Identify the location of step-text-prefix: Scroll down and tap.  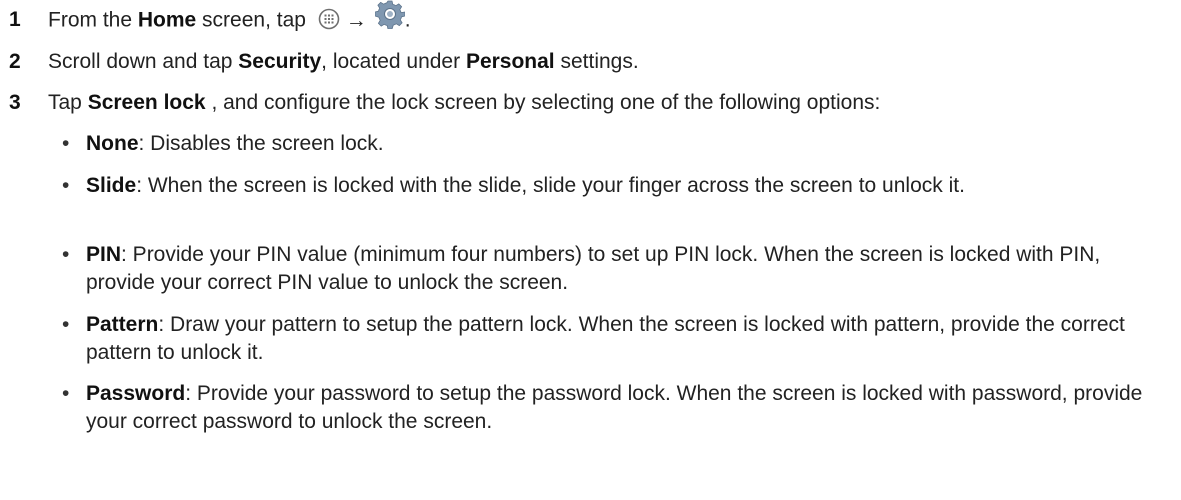
(143, 61).